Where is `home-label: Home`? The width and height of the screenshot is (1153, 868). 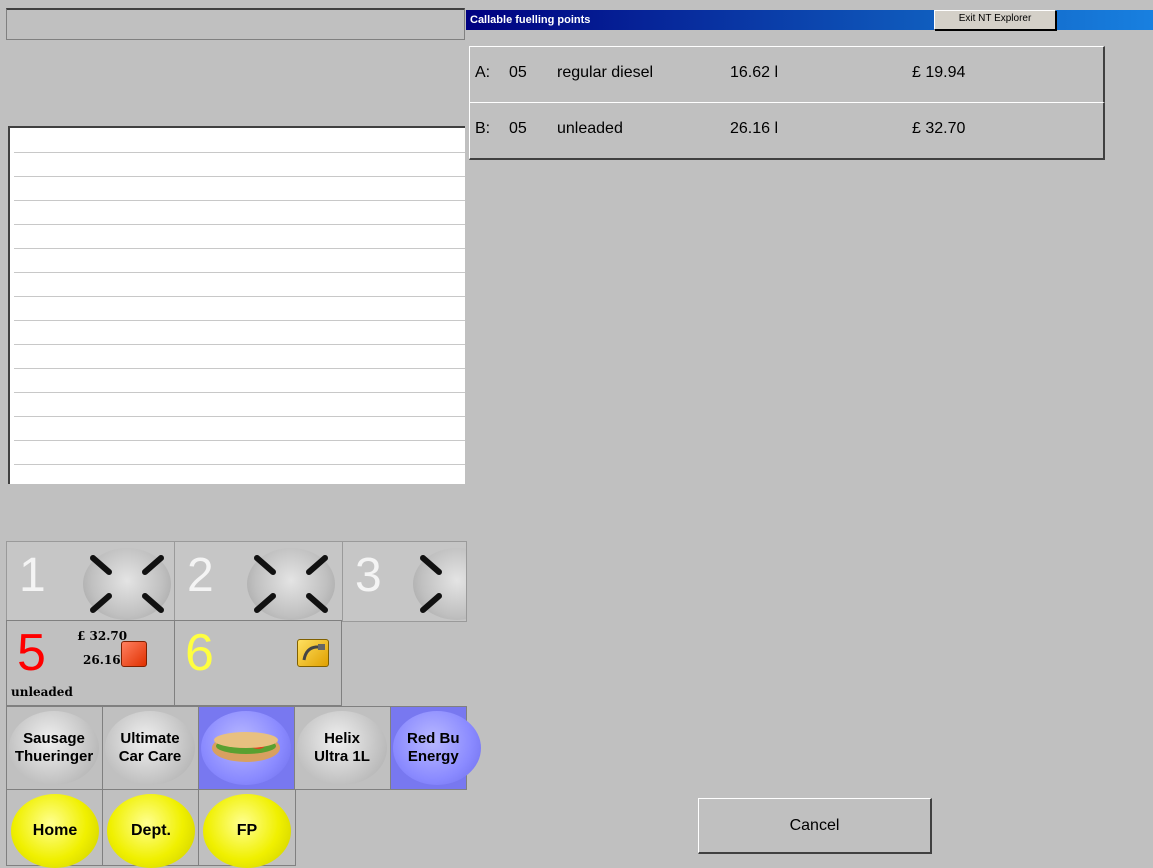
home-label: Home is located at coordinates (55, 831).